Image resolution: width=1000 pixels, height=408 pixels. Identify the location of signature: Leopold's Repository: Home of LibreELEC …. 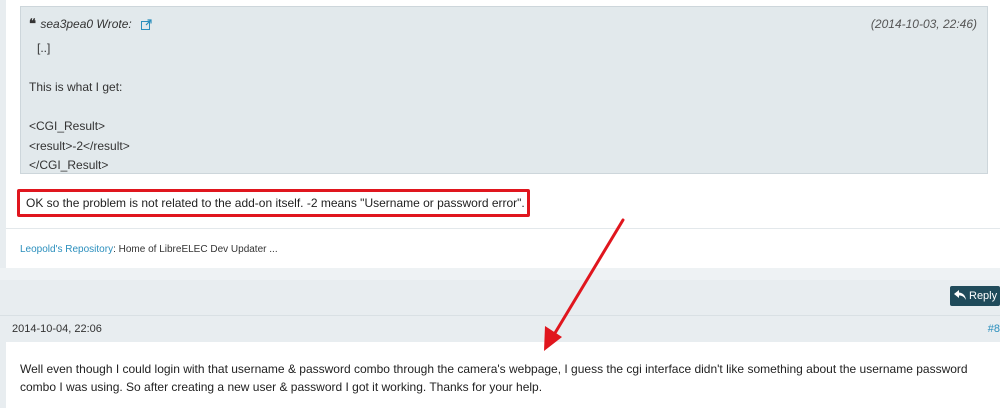
(149, 249).